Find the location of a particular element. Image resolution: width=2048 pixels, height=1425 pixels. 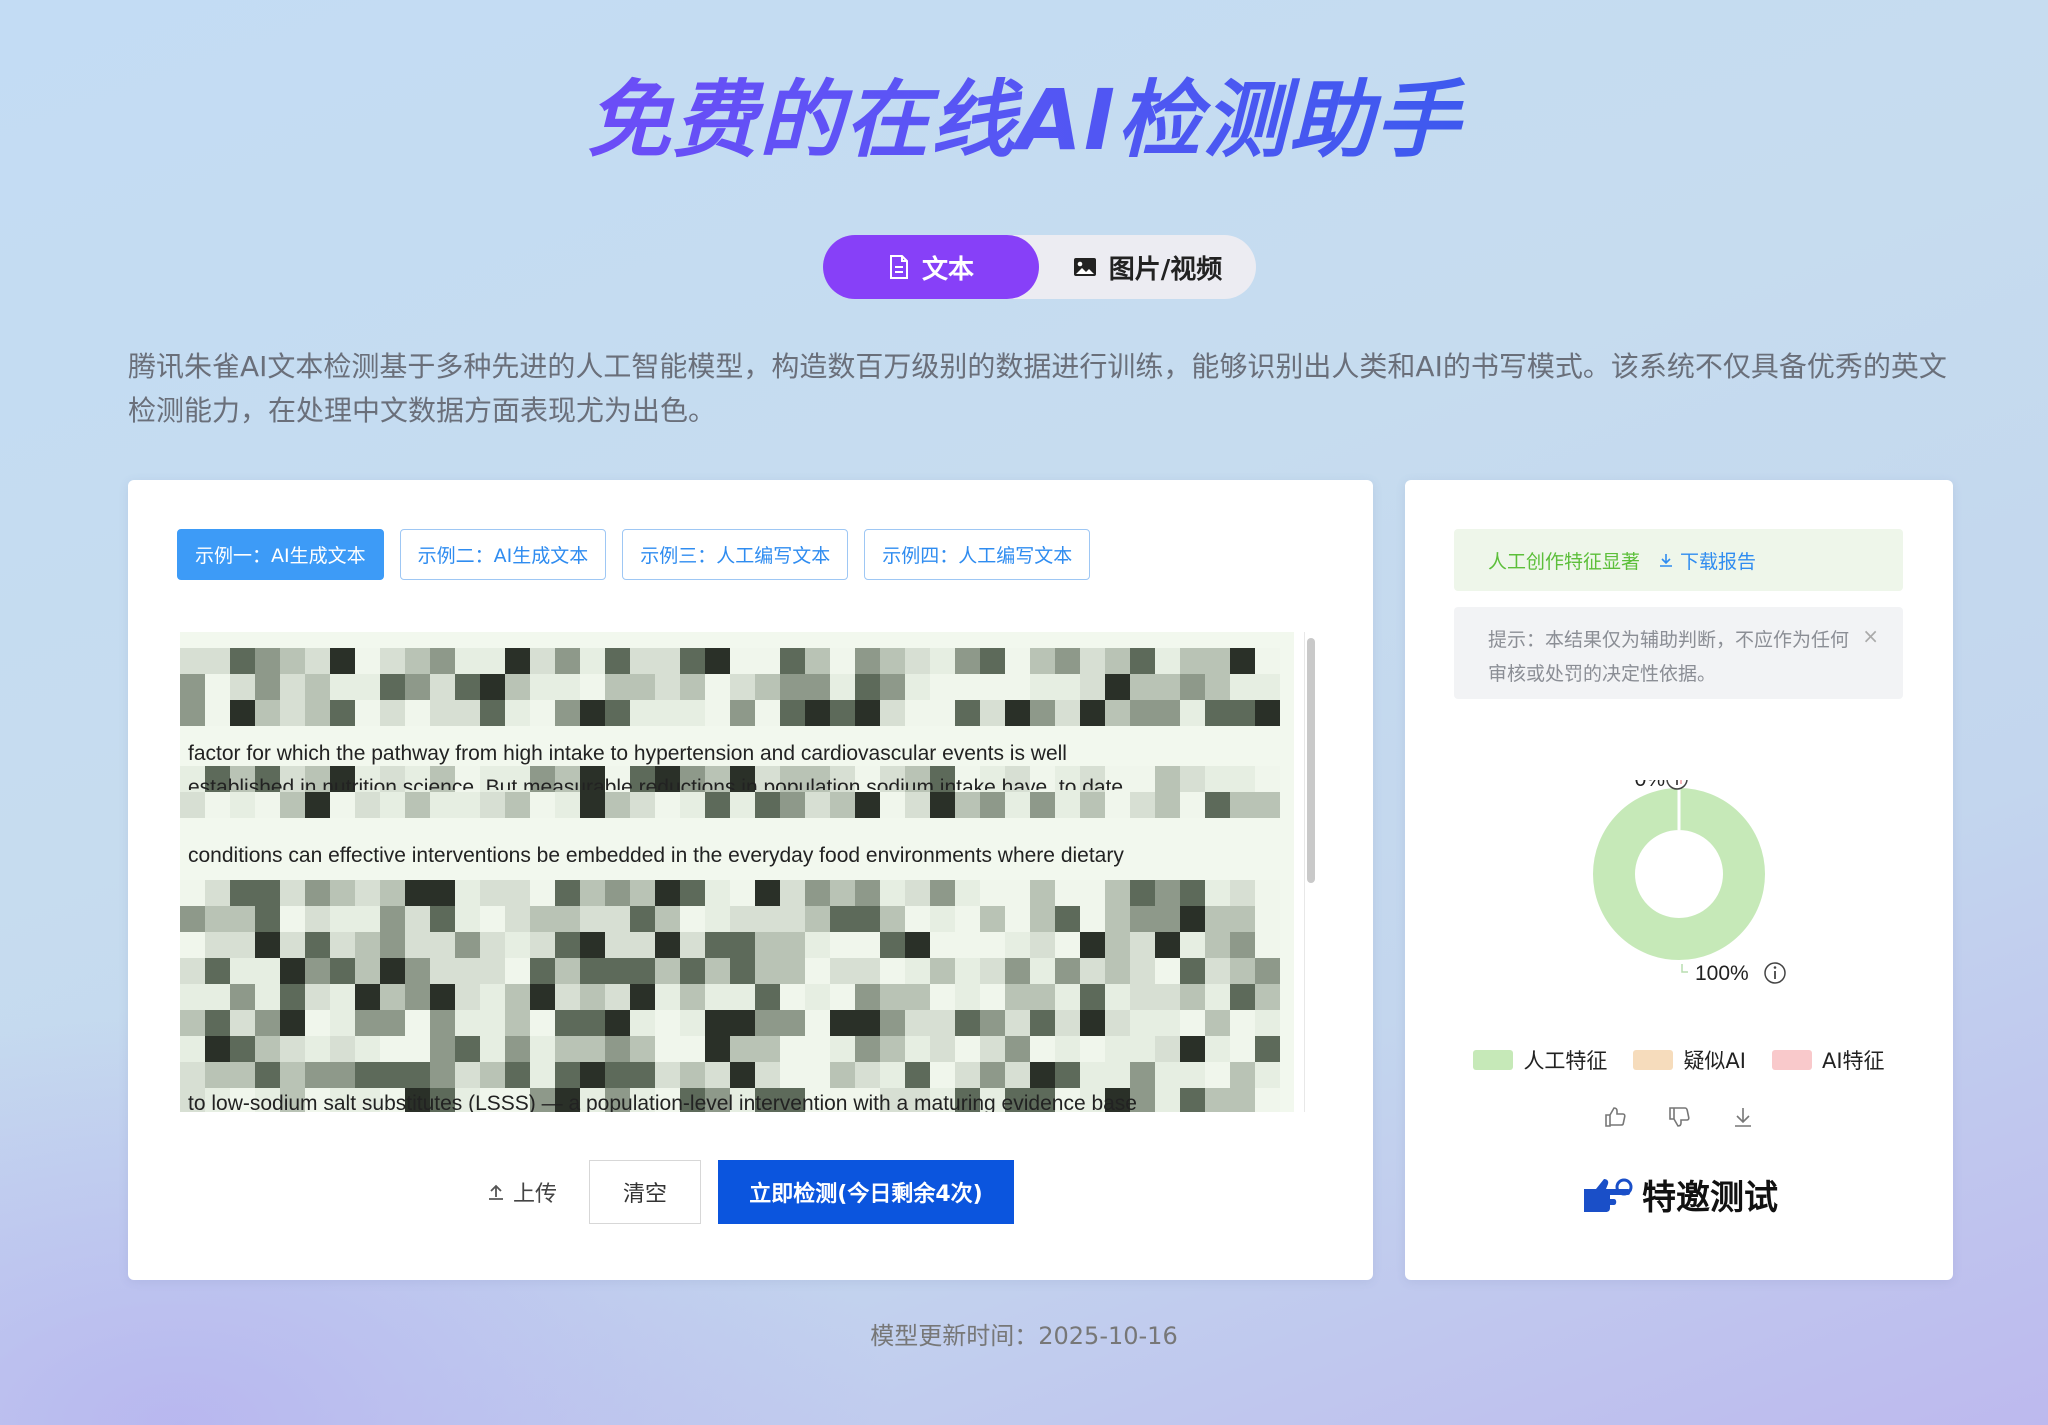

page-title: 免费的在线AI检测助手 is located at coordinates (1024, 120).